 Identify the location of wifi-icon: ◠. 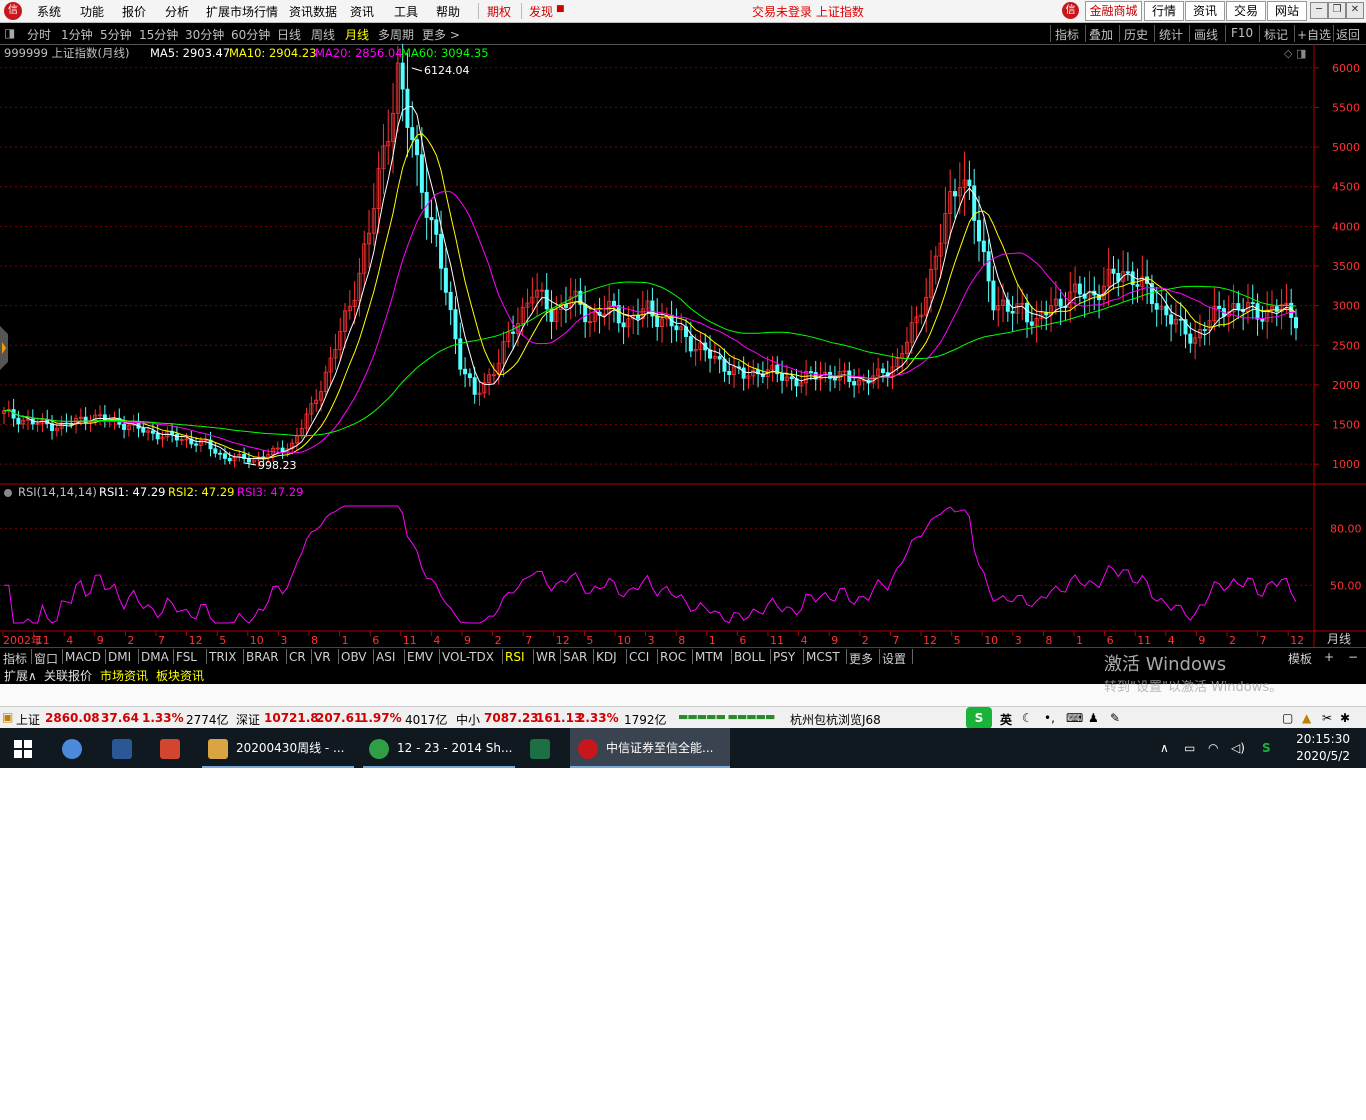
(1213, 748).